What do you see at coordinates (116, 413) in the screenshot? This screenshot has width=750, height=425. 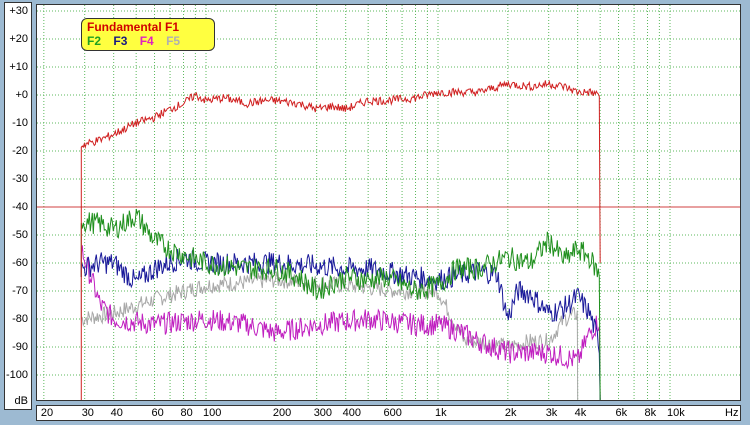 I see `x-tick-label: 40` at bounding box center [116, 413].